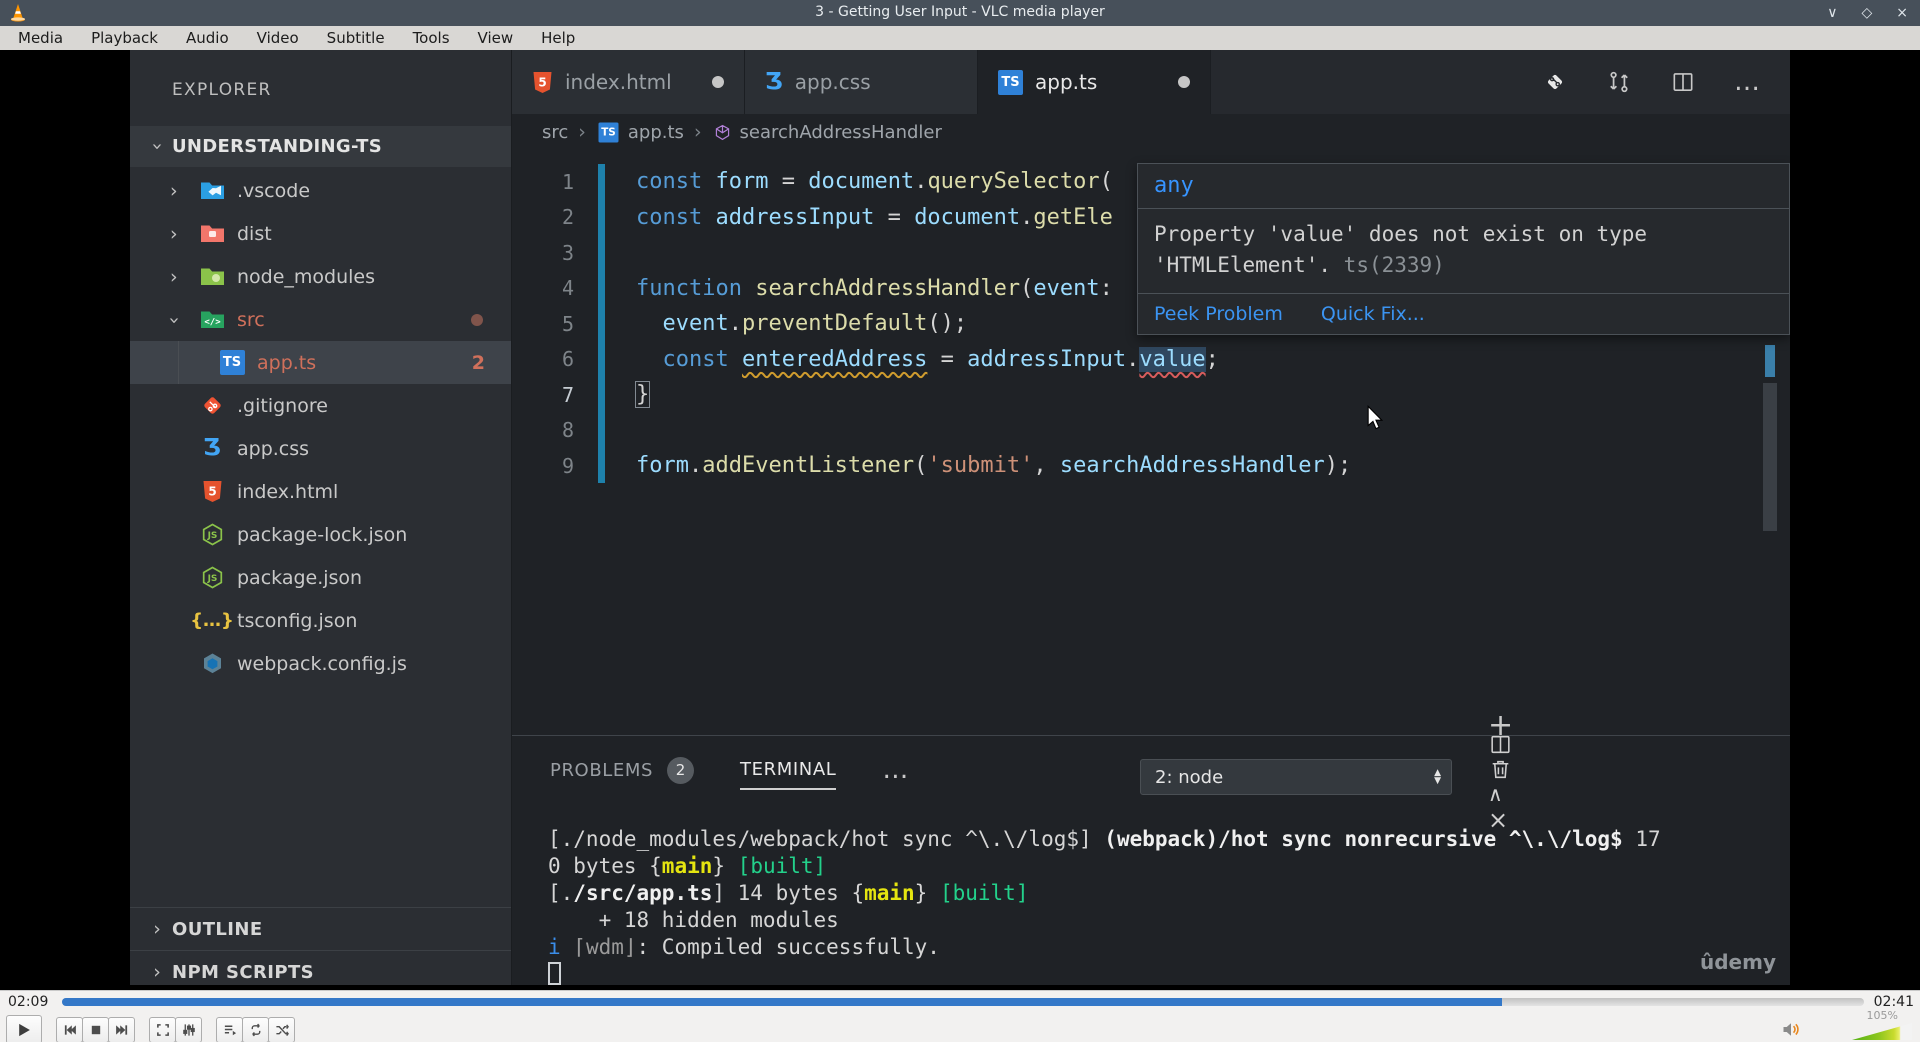  What do you see at coordinates (1500, 794) in the screenshot?
I see `maximize-panel-button: ∧` at bounding box center [1500, 794].